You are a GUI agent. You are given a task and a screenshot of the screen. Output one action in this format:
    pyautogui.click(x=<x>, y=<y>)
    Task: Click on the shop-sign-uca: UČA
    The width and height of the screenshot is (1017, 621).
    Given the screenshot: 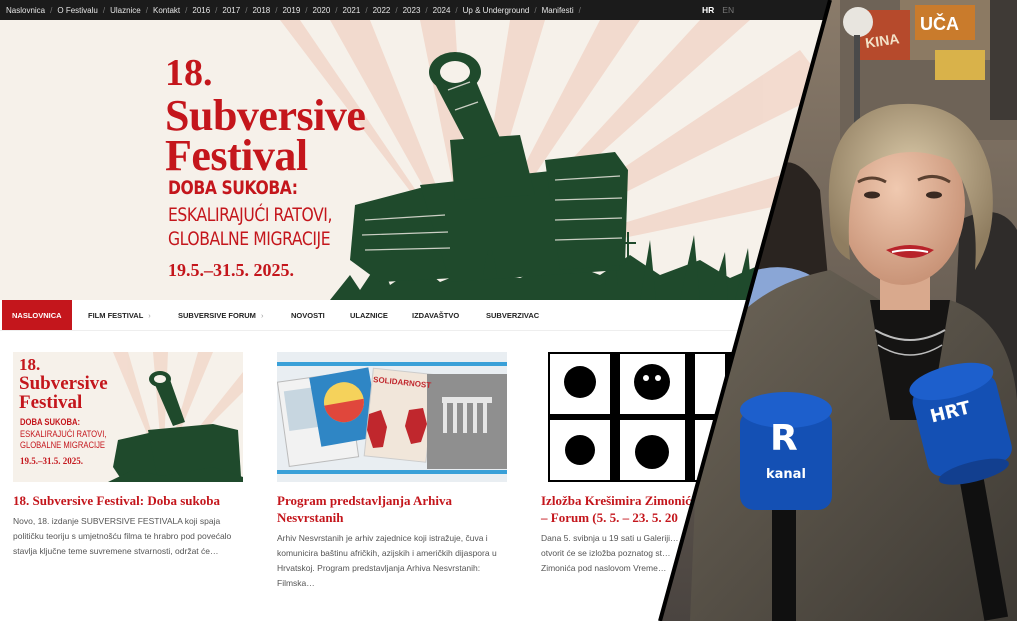 What is the action you would take?
    pyautogui.click(x=939, y=23)
    